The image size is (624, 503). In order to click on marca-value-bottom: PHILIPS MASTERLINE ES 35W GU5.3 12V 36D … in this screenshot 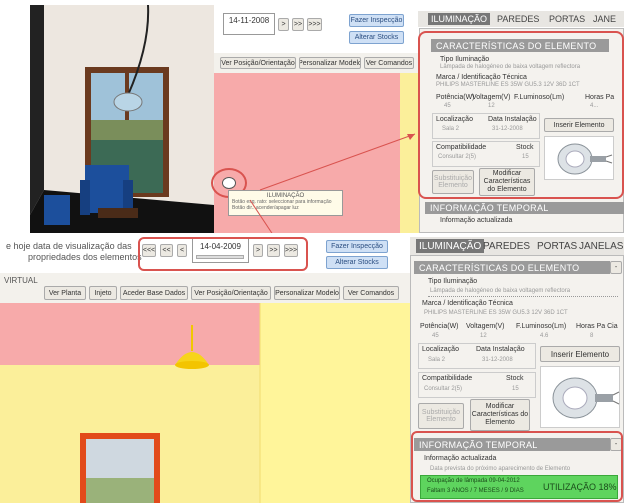, I will do `click(496, 313)`.